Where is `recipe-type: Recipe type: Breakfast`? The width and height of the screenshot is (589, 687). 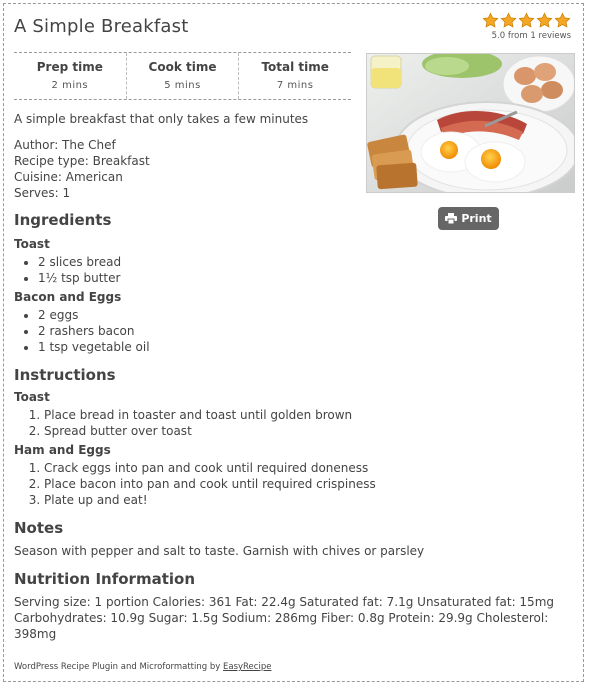
recipe-type: Recipe type: Breakfast is located at coordinates (82, 161).